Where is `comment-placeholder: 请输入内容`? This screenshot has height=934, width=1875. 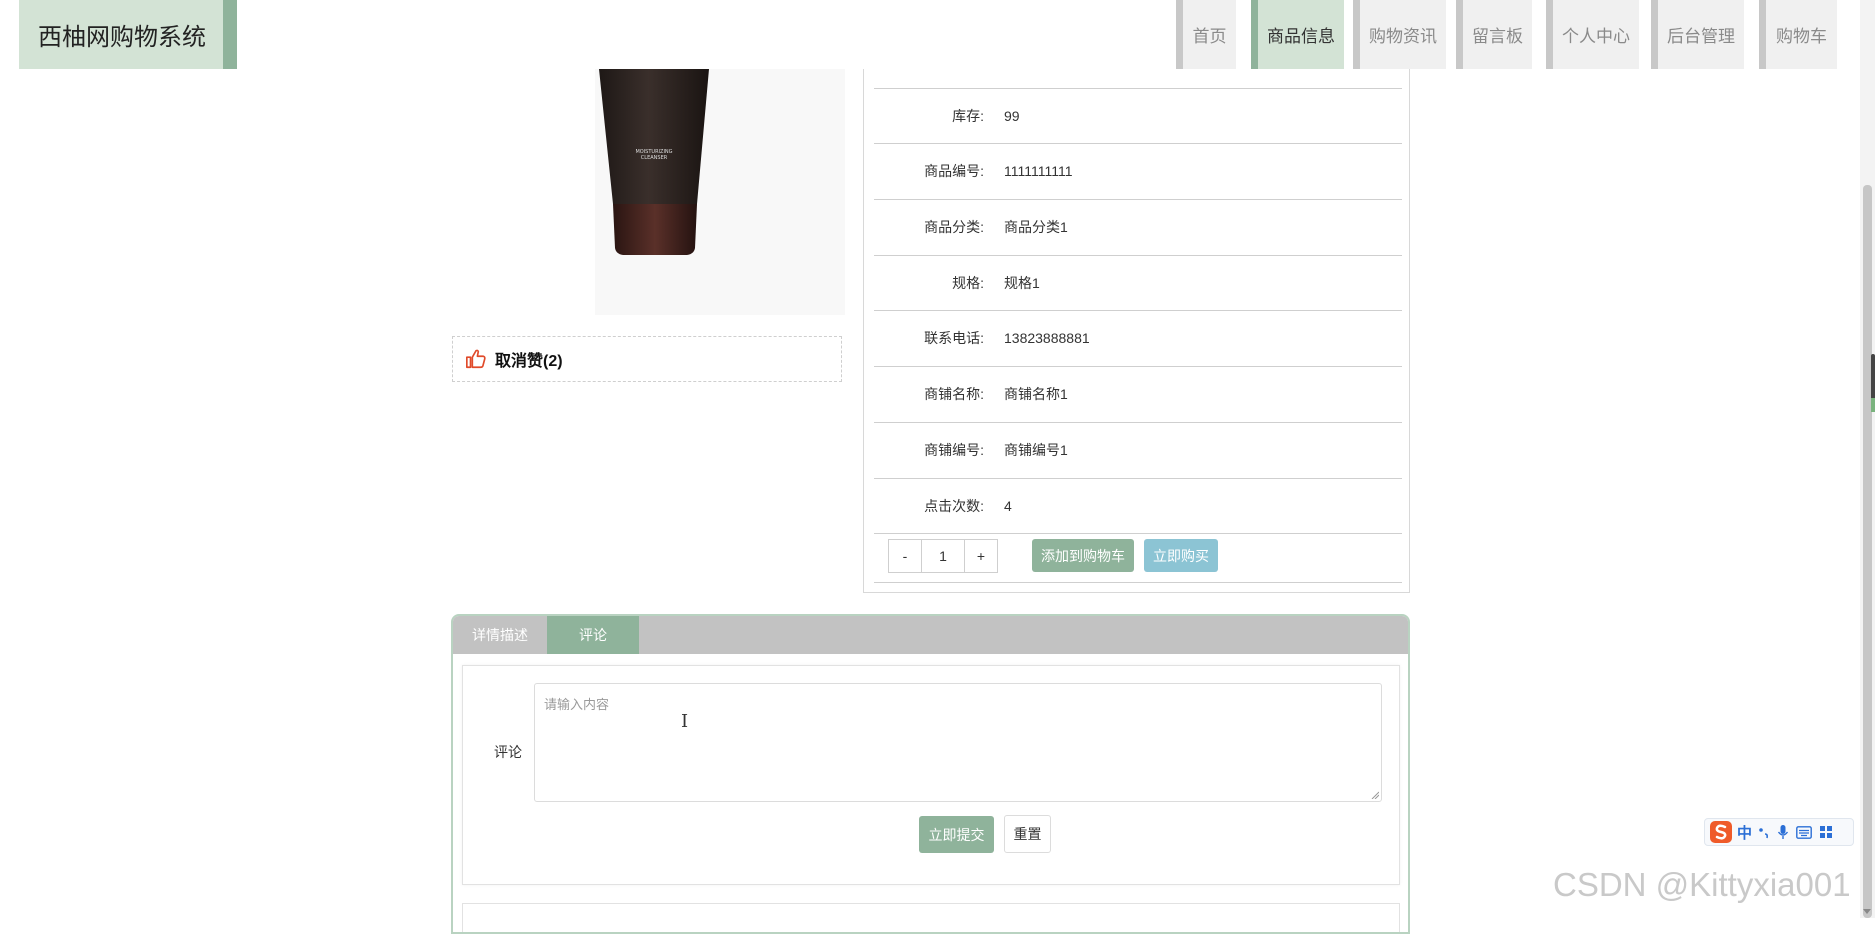
comment-placeholder: 请输入内容 is located at coordinates (577, 704).